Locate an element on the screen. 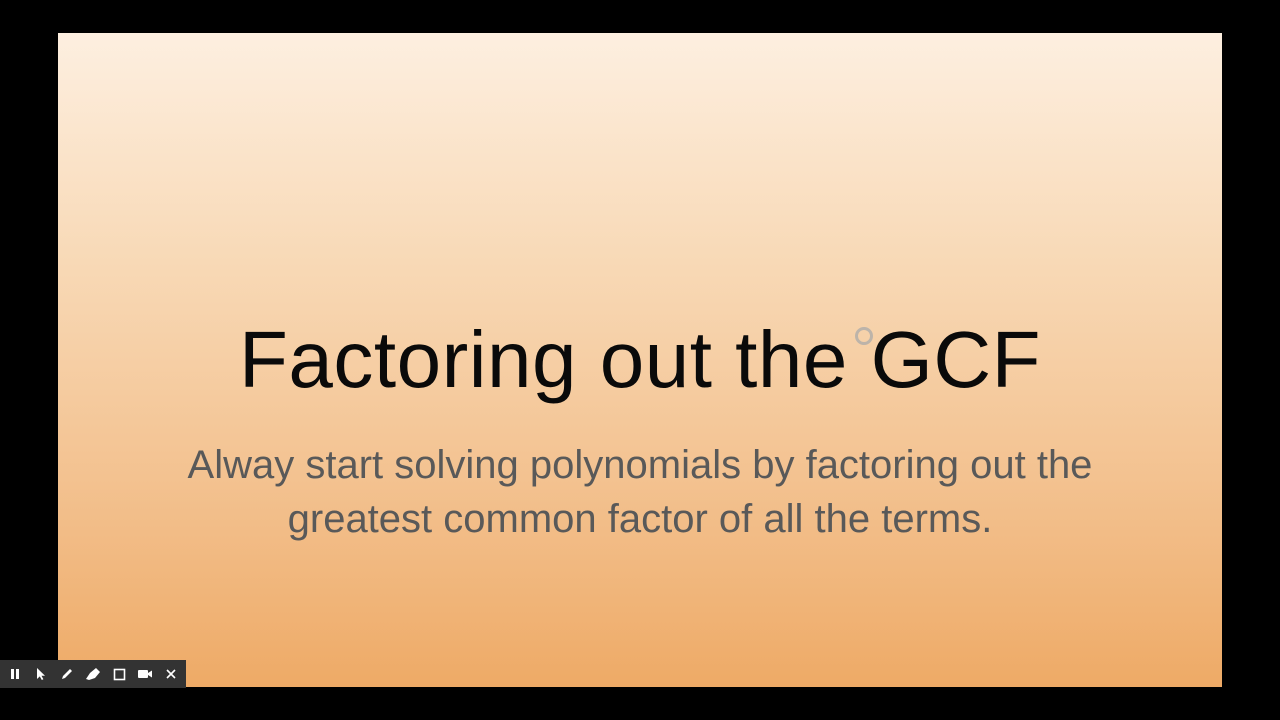  mouse-cursor-indicator is located at coordinates (864, 336).